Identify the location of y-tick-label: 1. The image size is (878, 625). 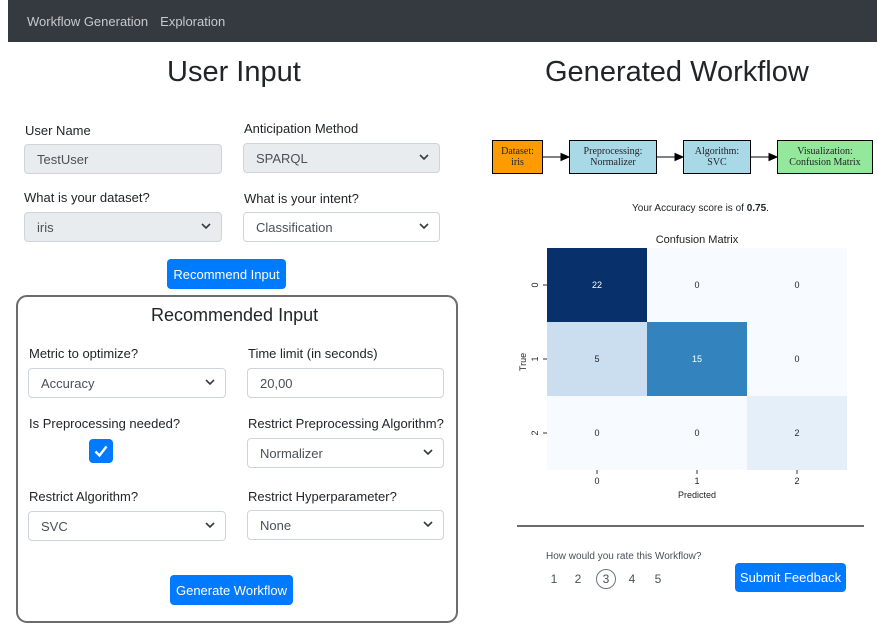
(535, 358).